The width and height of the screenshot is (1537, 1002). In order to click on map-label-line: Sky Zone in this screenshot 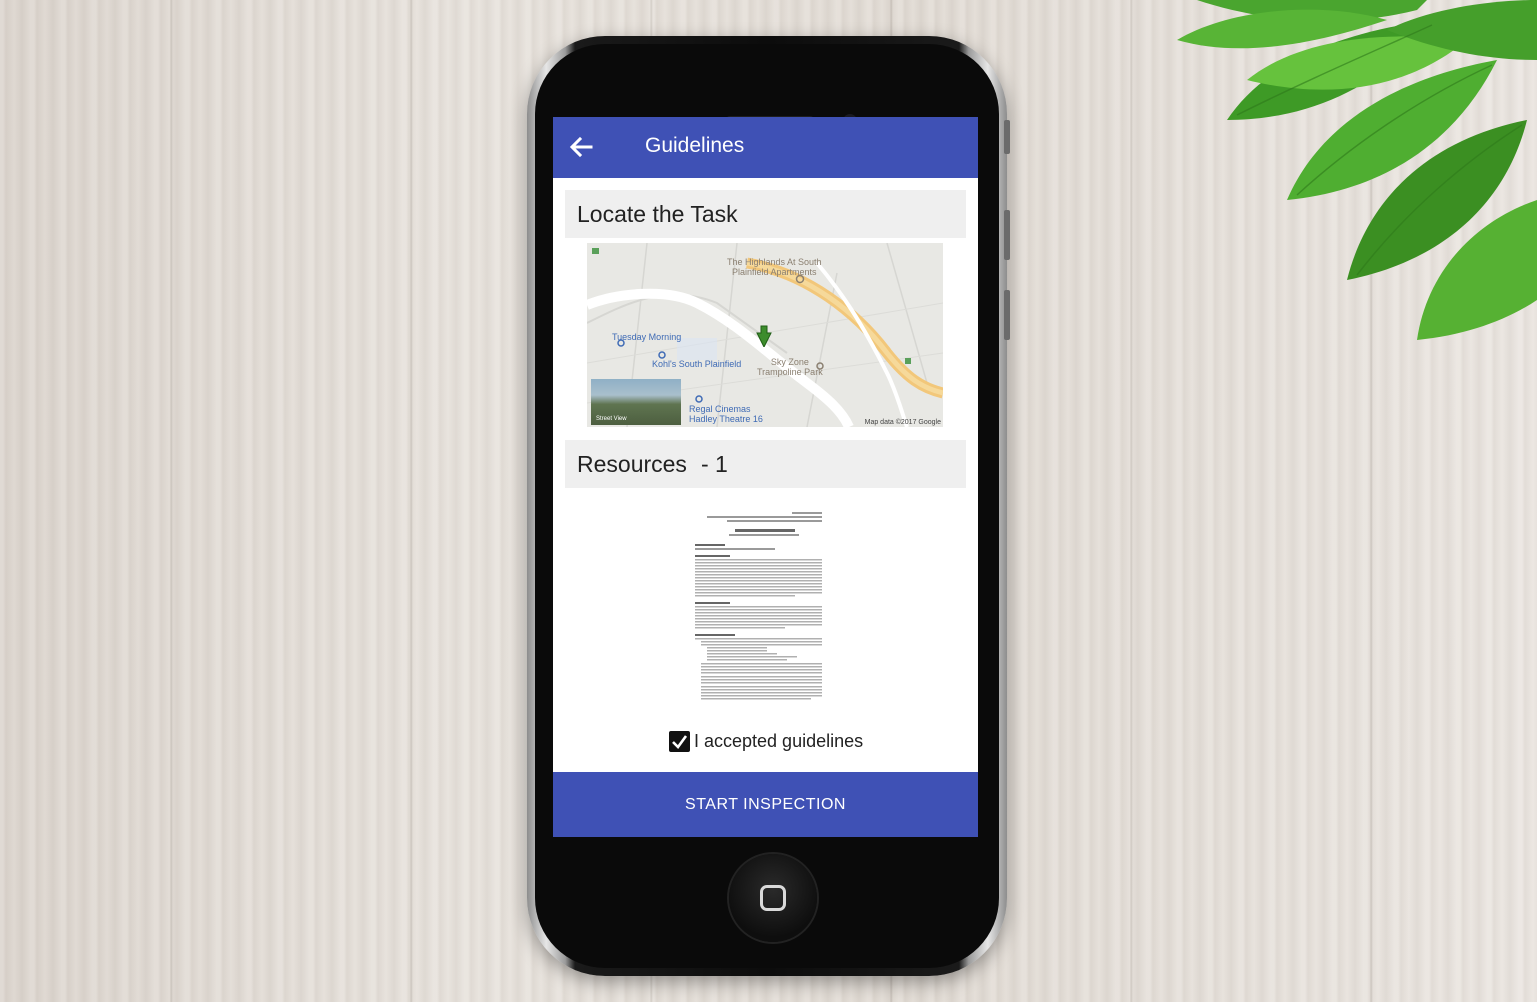, I will do `click(789, 362)`.